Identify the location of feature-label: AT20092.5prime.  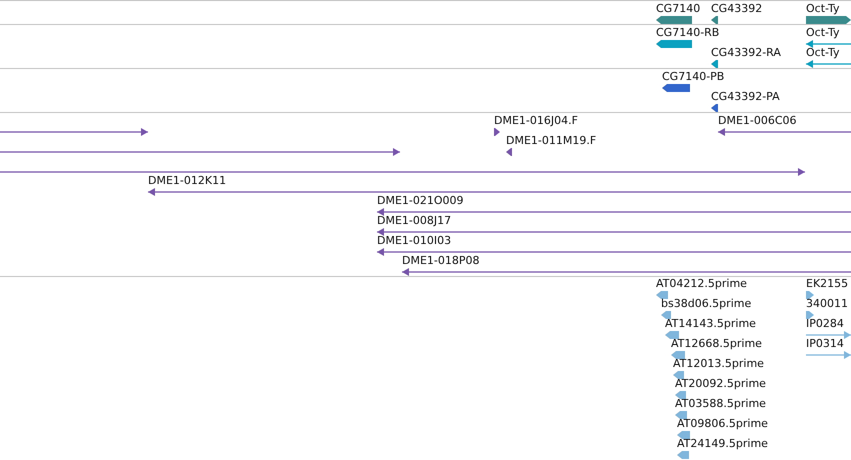
(720, 384).